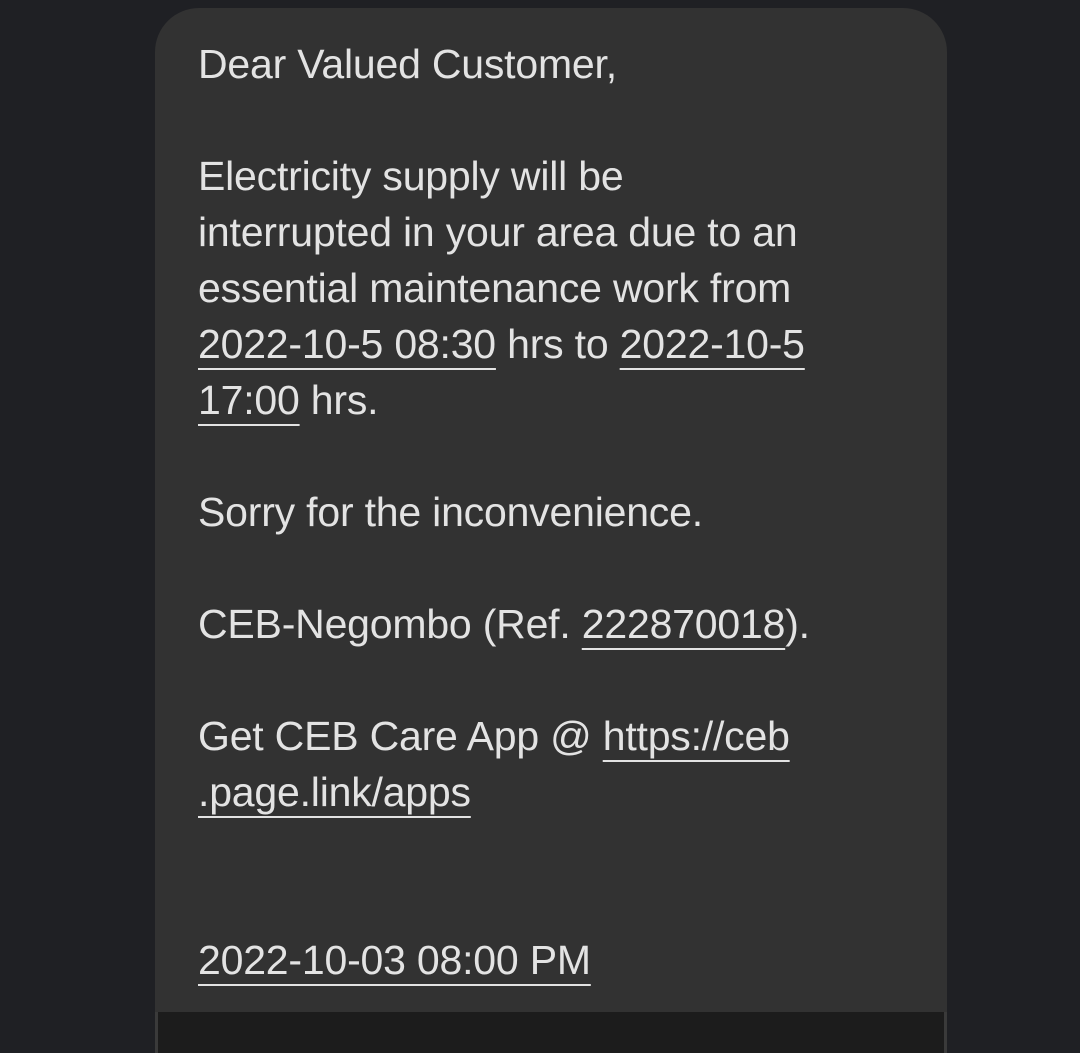  I want to click on app-prefix-text: Get CEB Care App @, so click(400, 736).